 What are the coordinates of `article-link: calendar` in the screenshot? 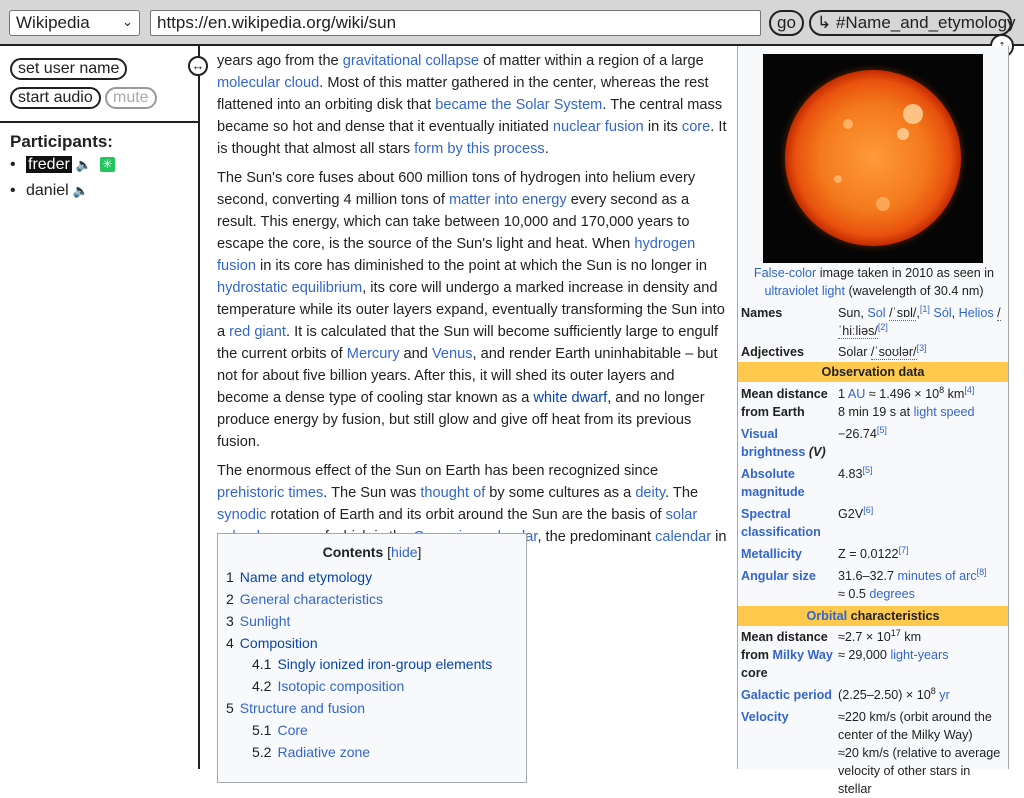 It's located at (683, 537).